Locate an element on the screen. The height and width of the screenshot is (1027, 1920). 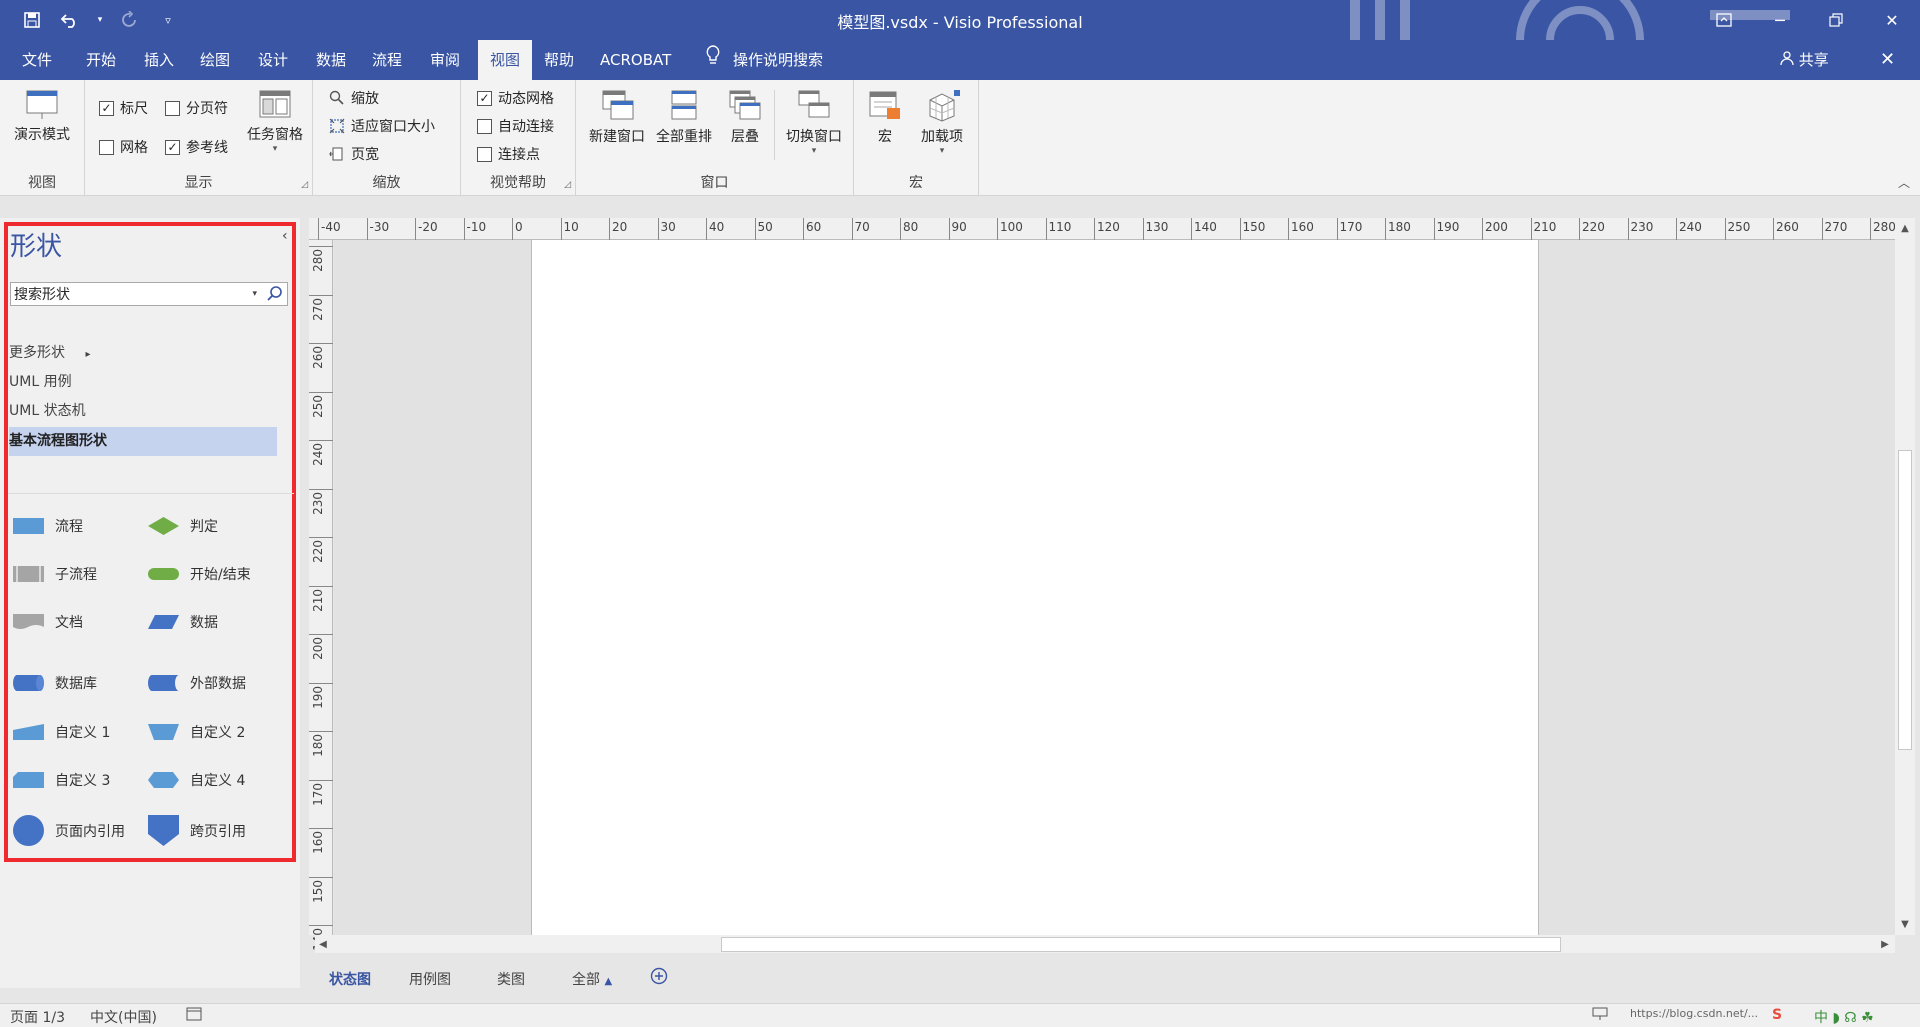
macros-button: 宏 is located at coordinates (885, 117).